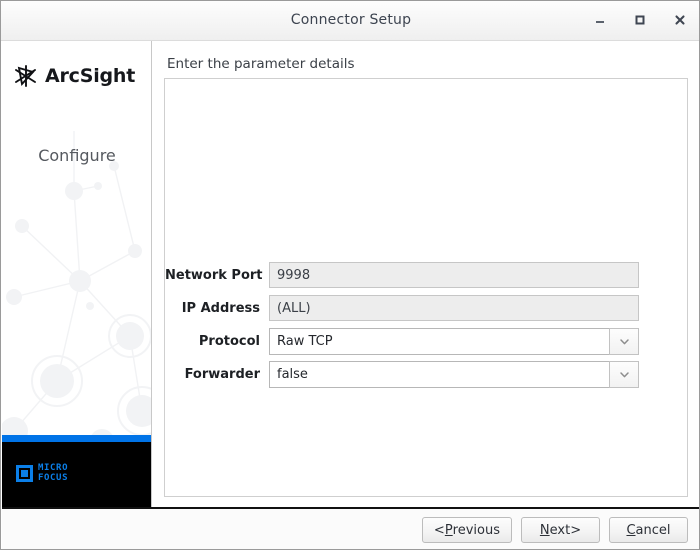 This screenshot has width=700, height=550. I want to click on footer-button-group: < Previous Next > Cancel, so click(554, 530).